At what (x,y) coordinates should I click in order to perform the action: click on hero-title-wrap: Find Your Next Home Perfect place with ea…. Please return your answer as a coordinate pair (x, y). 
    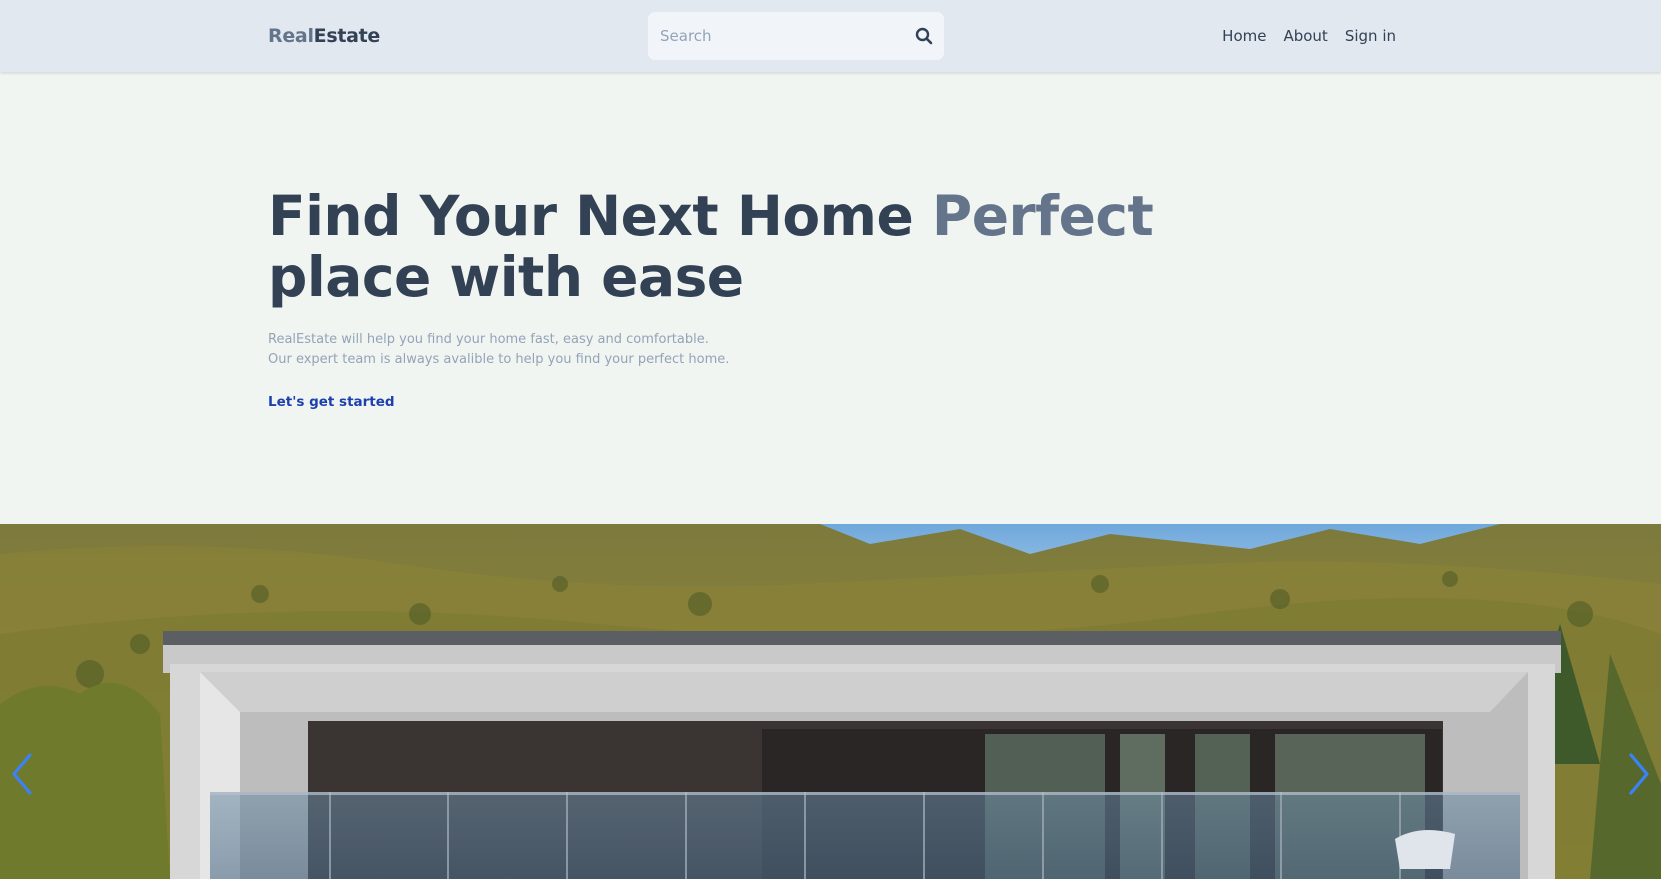
    Looking at the image, I should click on (818, 247).